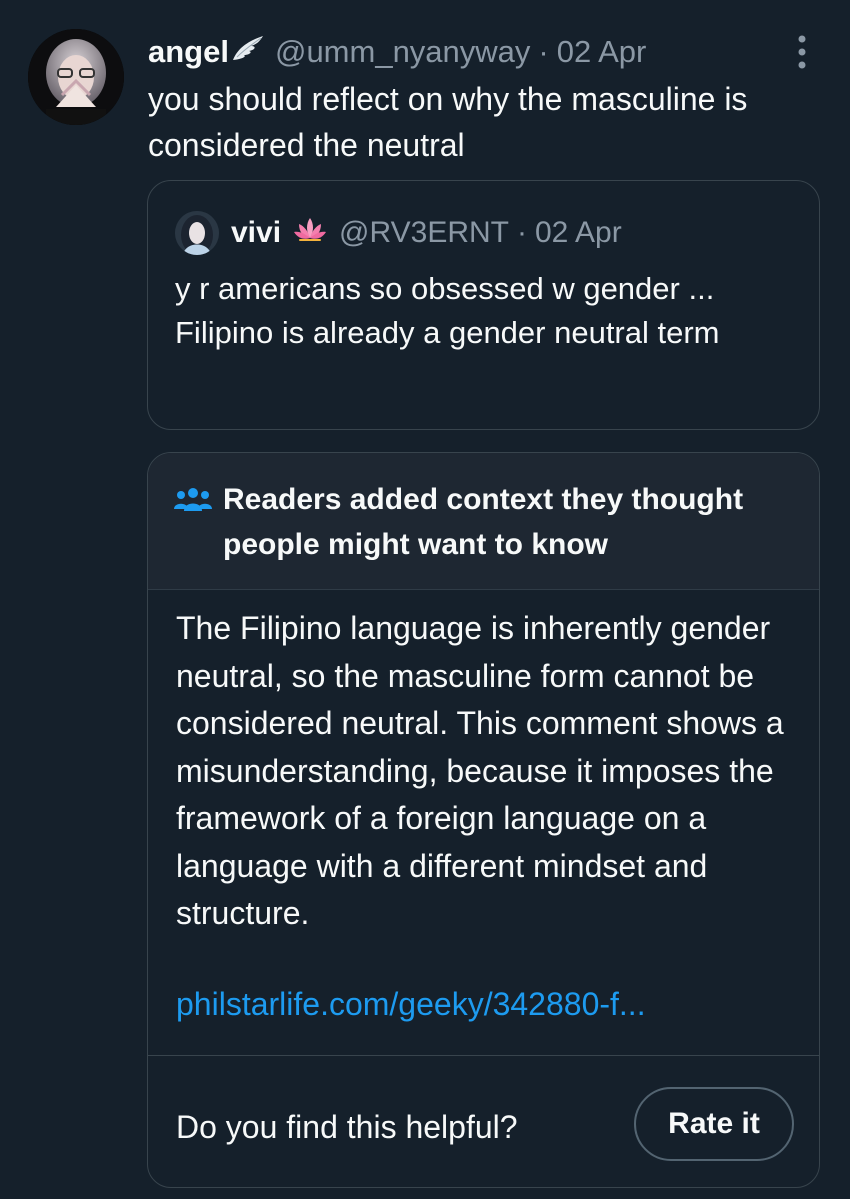 Image resolution: width=850 pixels, height=1199 pixels. Describe the element at coordinates (248, 52) in the screenshot. I see `wing-icon` at that location.